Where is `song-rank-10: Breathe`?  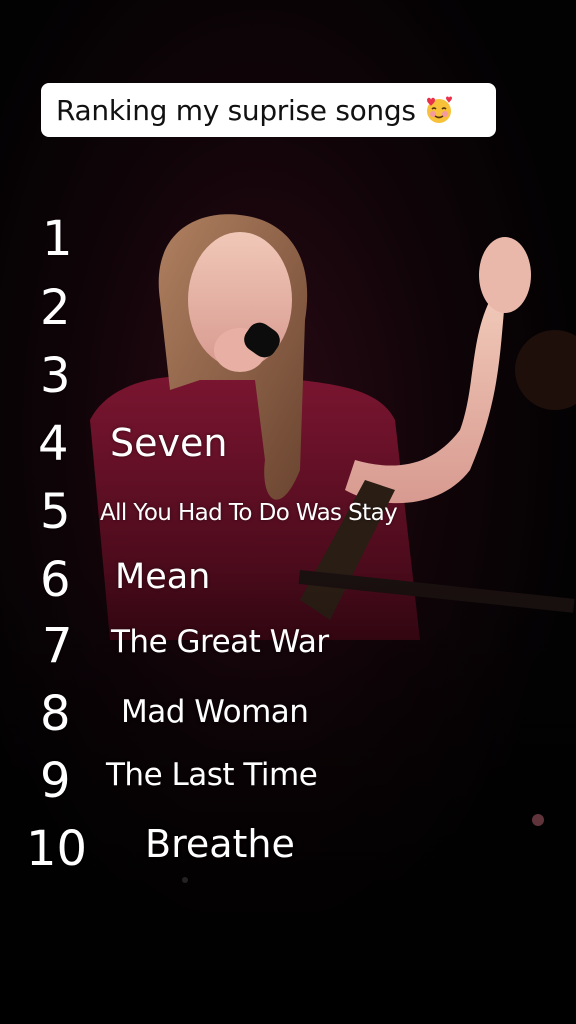 song-rank-10: Breathe is located at coordinates (220, 844).